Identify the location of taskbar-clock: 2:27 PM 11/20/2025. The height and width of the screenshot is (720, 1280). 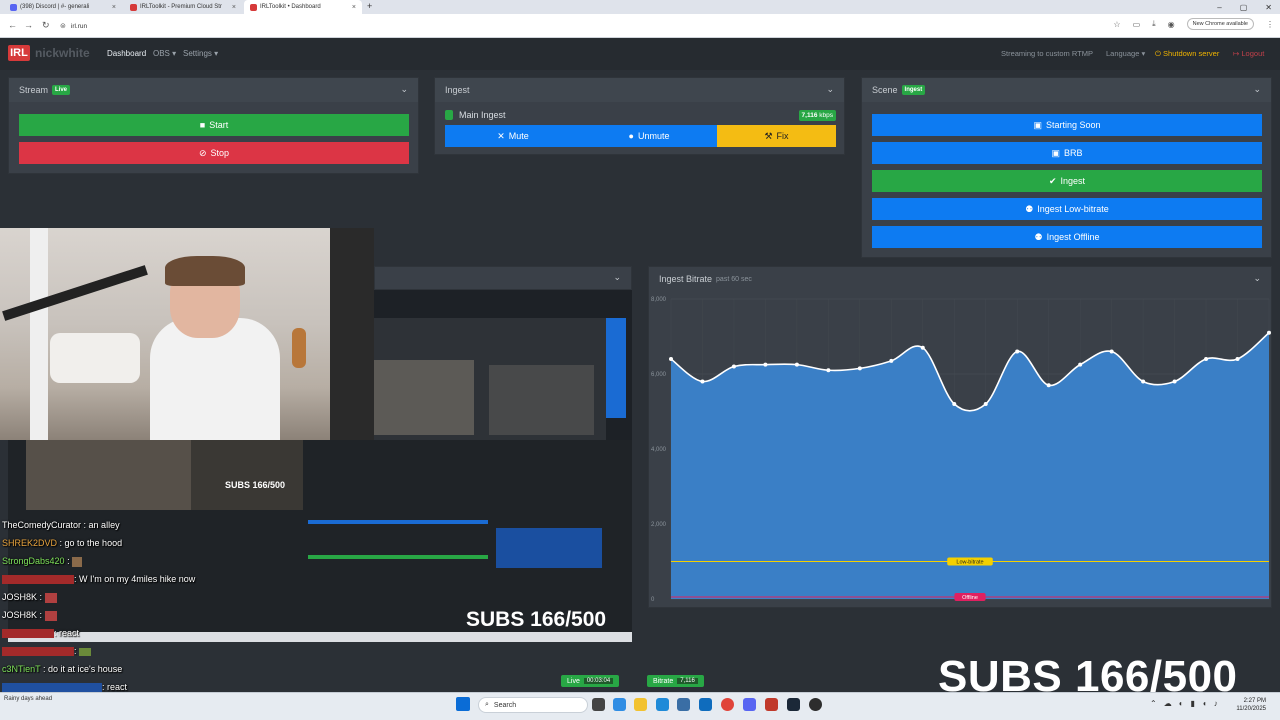
(1251, 705).